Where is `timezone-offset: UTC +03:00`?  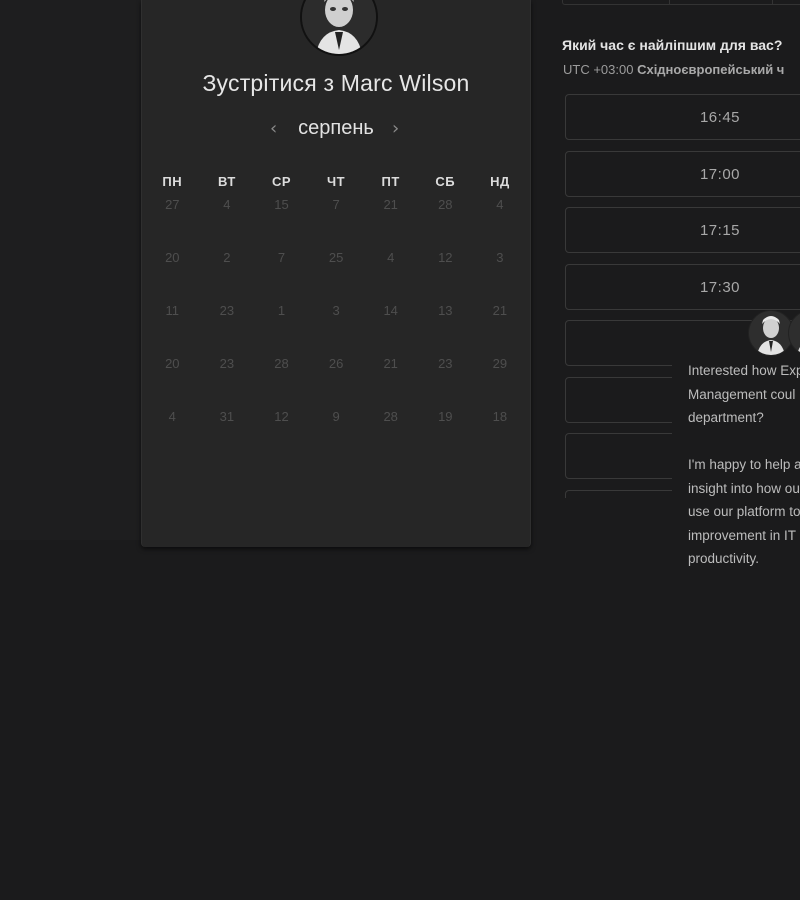 timezone-offset: UTC +03:00 is located at coordinates (598, 69).